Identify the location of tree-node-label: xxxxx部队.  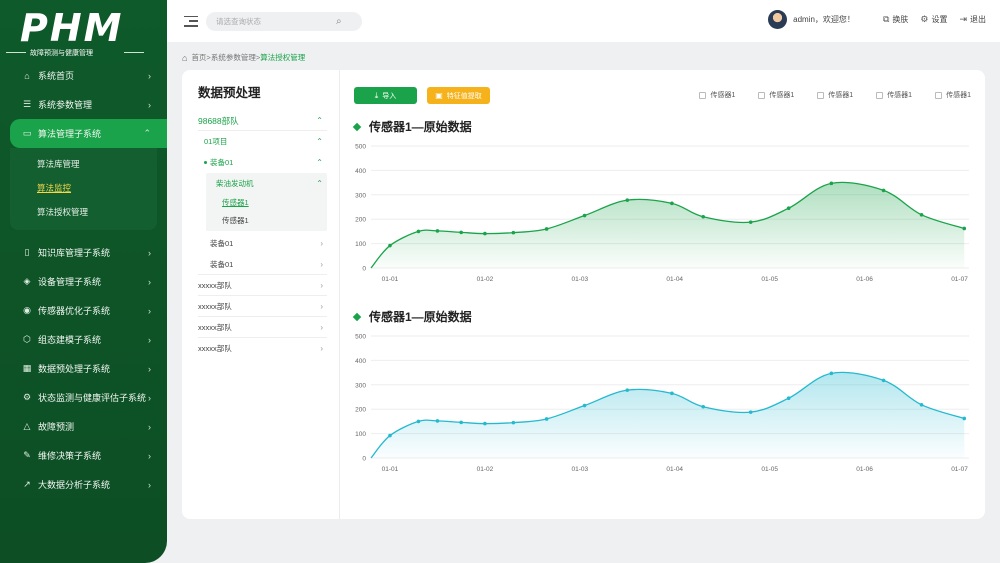
(215, 327).